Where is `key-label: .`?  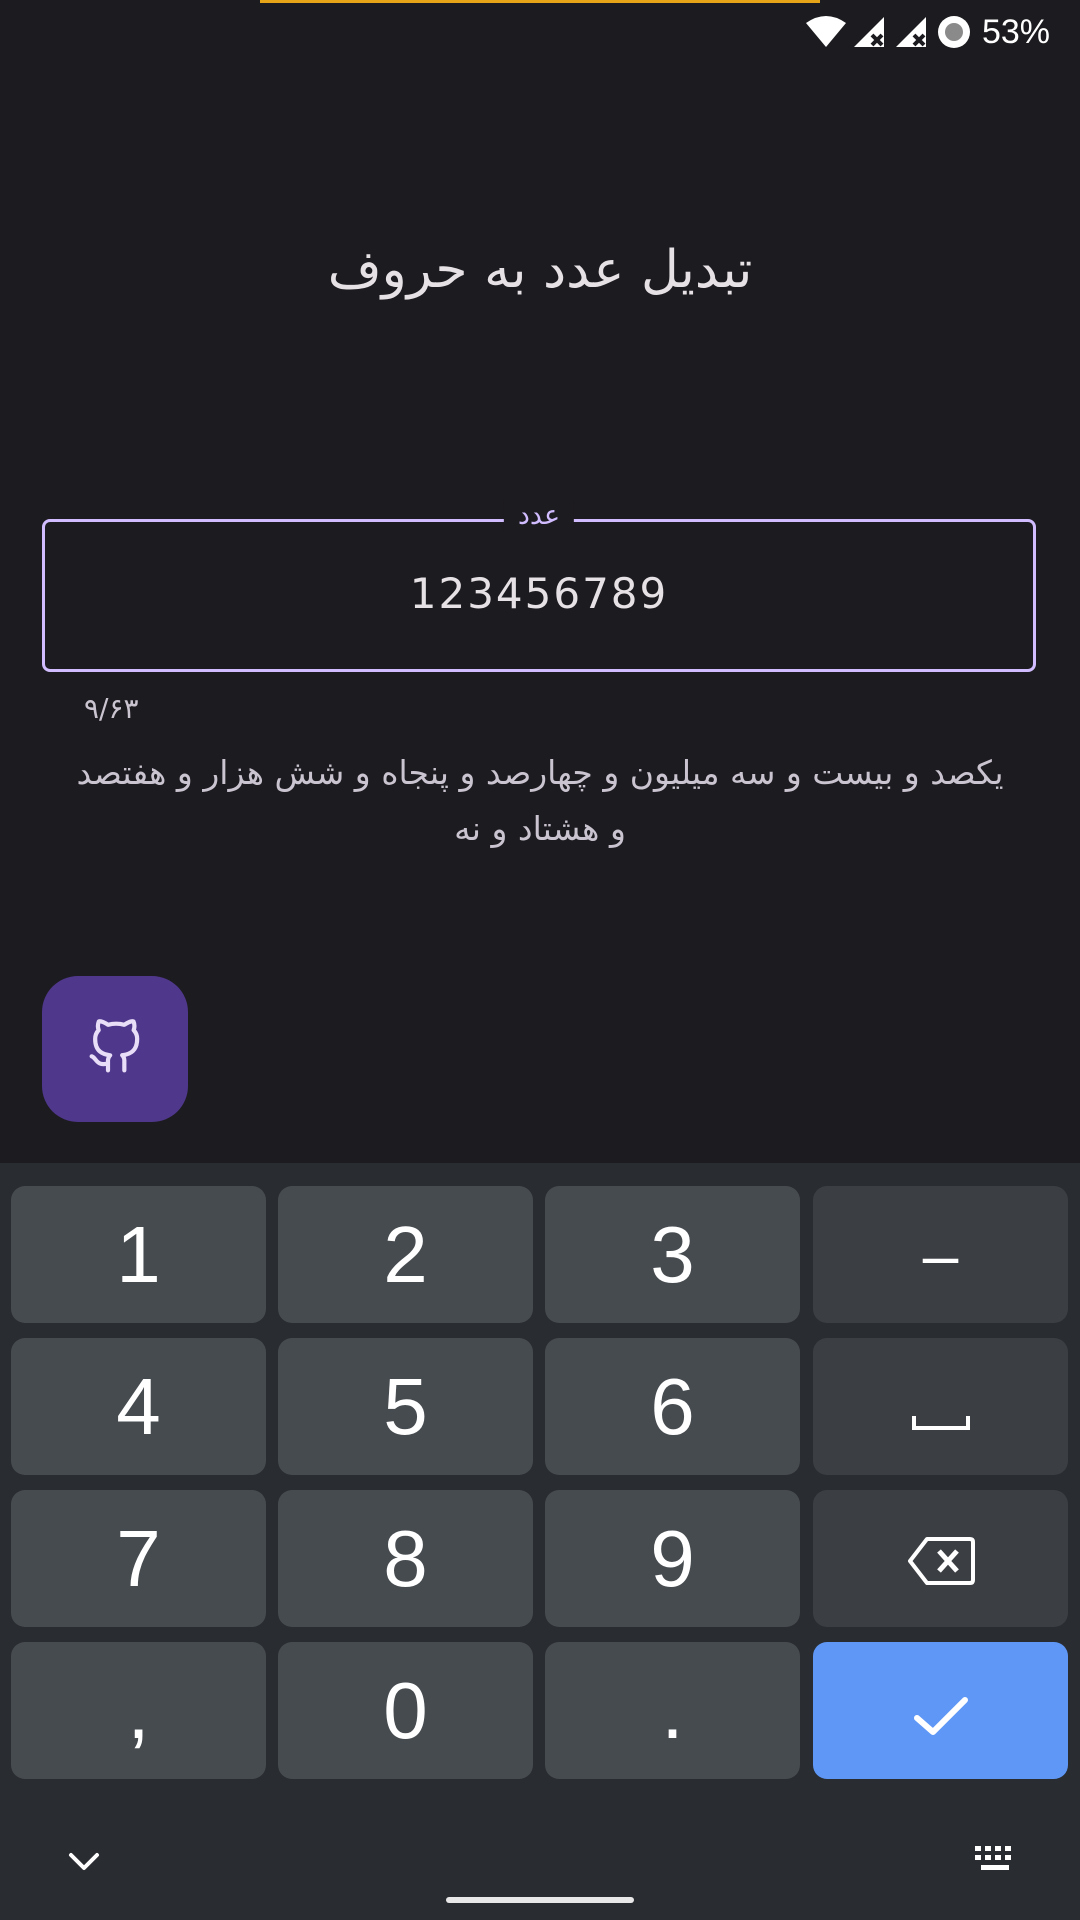
key-label: . is located at coordinates (672, 1710).